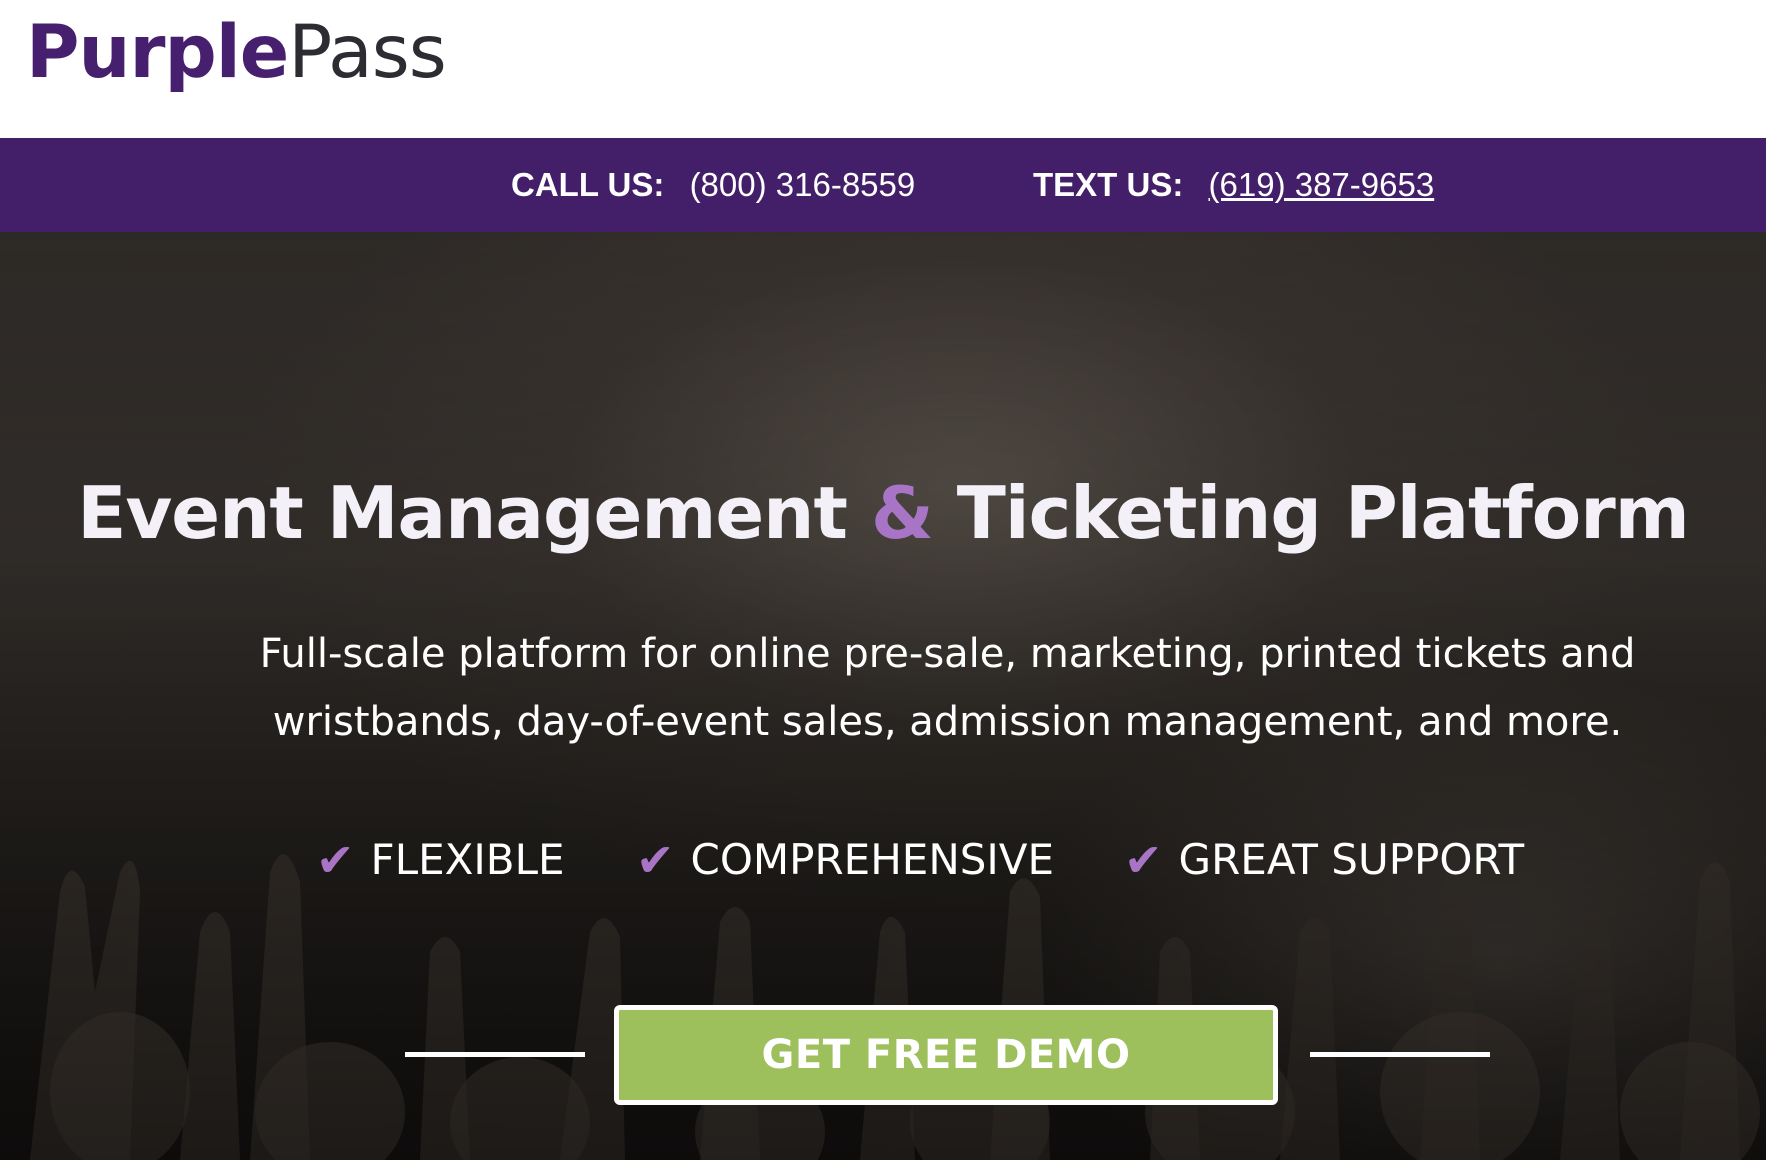 This screenshot has width=1766, height=1160. I want to click on feature-label: FLEXIBLE, so click(467, 859).